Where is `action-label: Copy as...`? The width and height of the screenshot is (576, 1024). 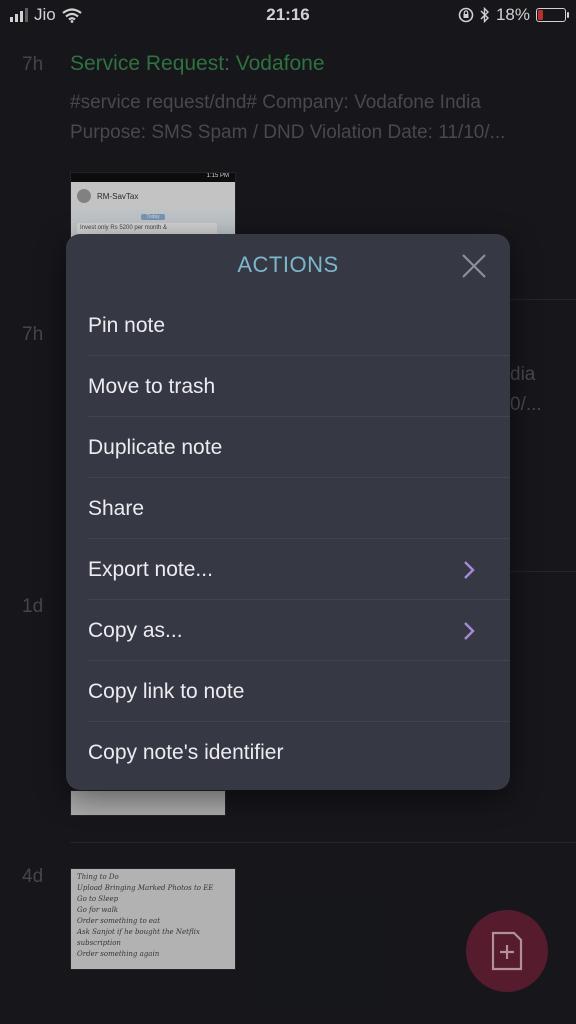
action-label: Copy as... is located at coordinates (135, 630).